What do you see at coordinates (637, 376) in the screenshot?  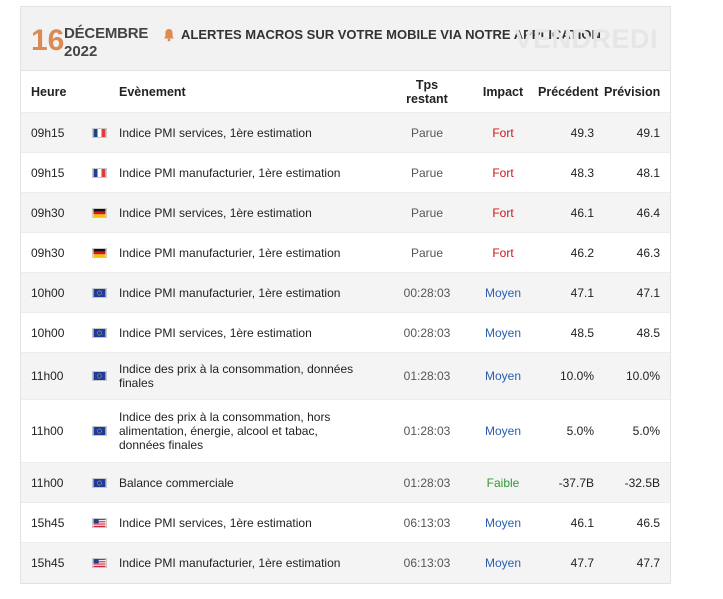 I see `forecast-value: 10.0%` at bounding box center [637, 376].